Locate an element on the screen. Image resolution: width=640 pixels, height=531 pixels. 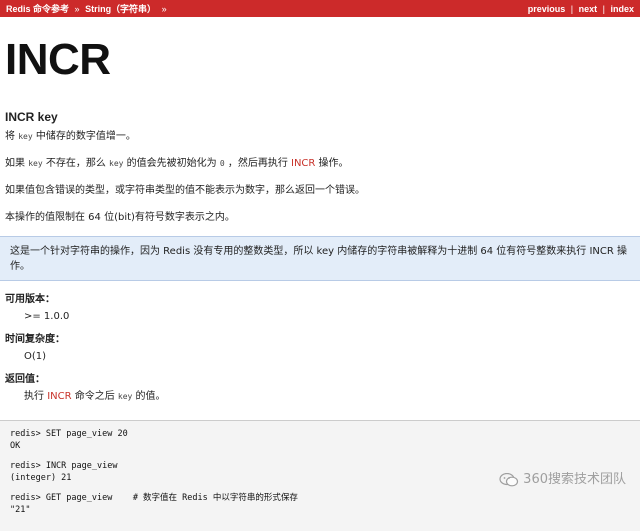
breadcrumb-root-link: Redis 命令参考 is located at coordinates (37, 9).